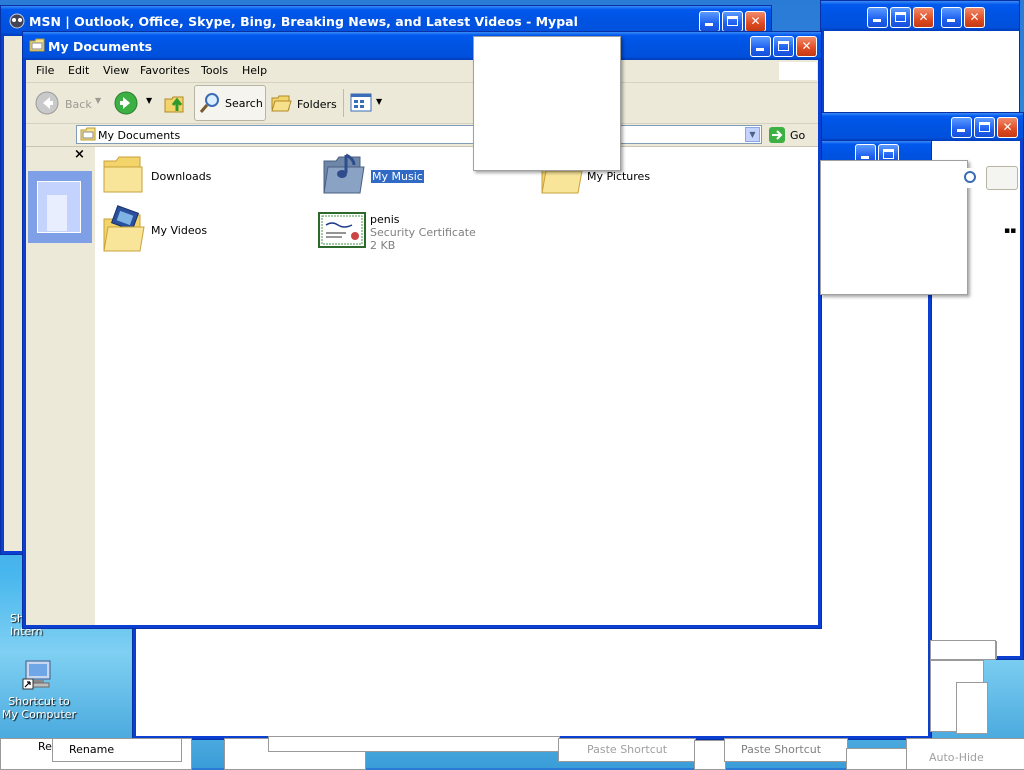 This screenshot has height=770, width=1024. What do you see at coordinates (100, 46) in the screenshot?
I see `explorer-title: My Documents` at bounding box center [100, 46].